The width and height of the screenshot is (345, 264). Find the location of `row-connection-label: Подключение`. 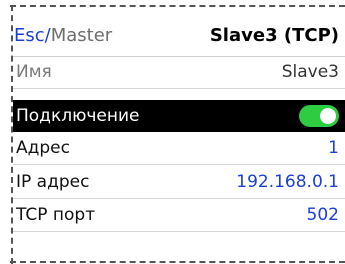

row-connection-label: Подключение is located at coordinates (78, 116).